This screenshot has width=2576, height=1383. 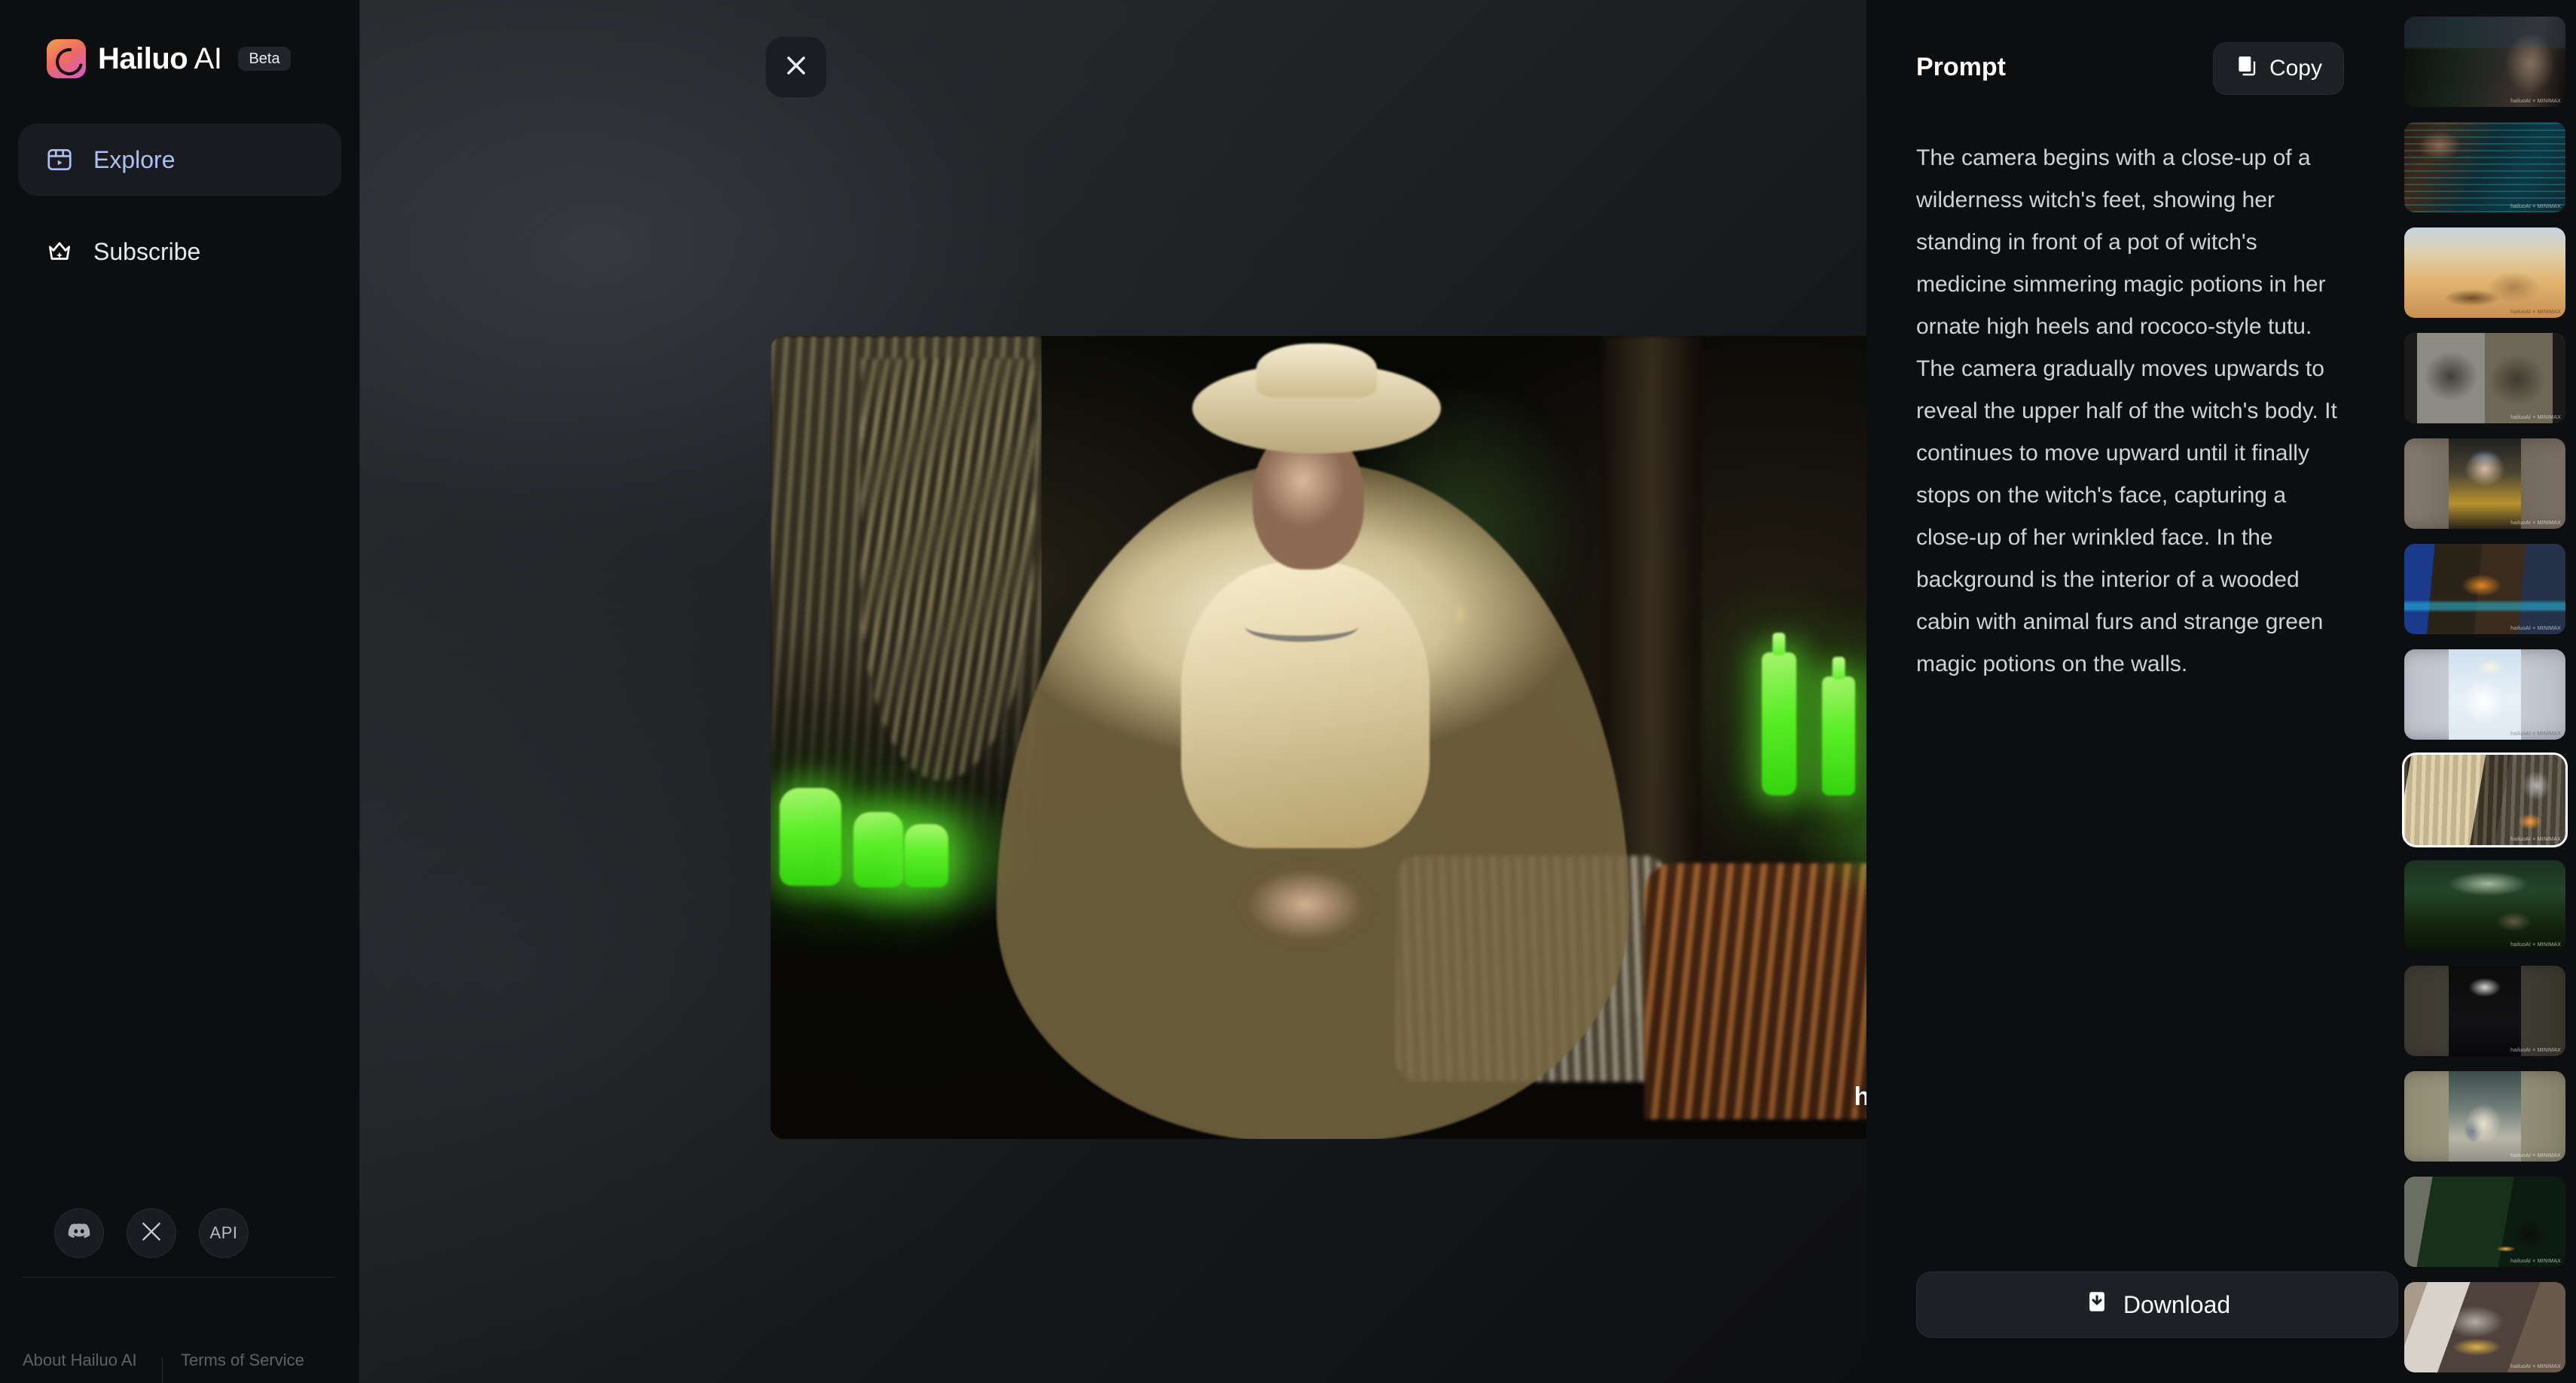 I want to click on copy-button: Copy, so click(x=2278, y=68).